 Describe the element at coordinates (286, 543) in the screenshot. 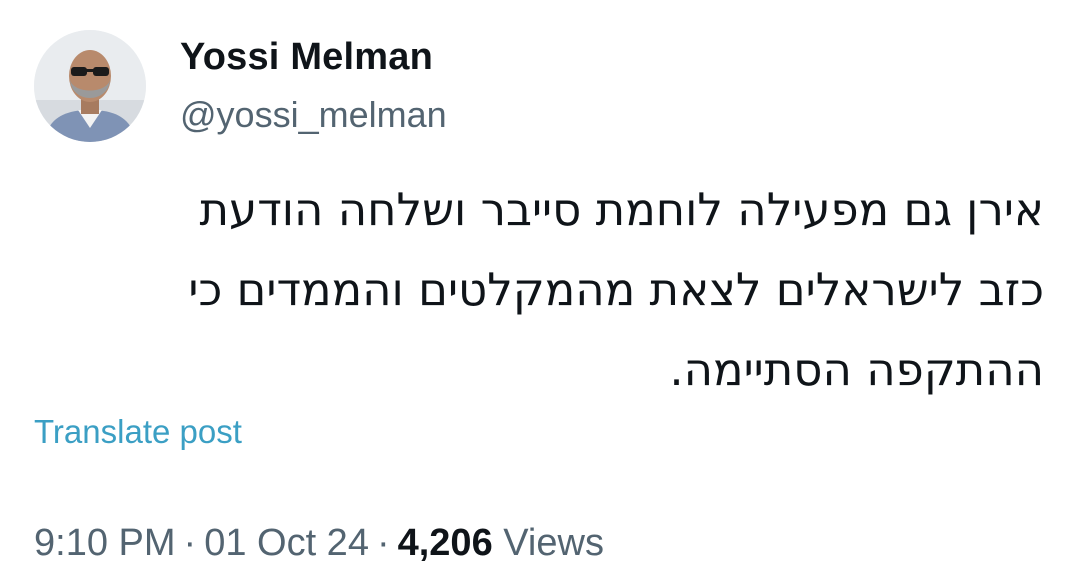

I see `post-date: 01 Oct 24` at that location.